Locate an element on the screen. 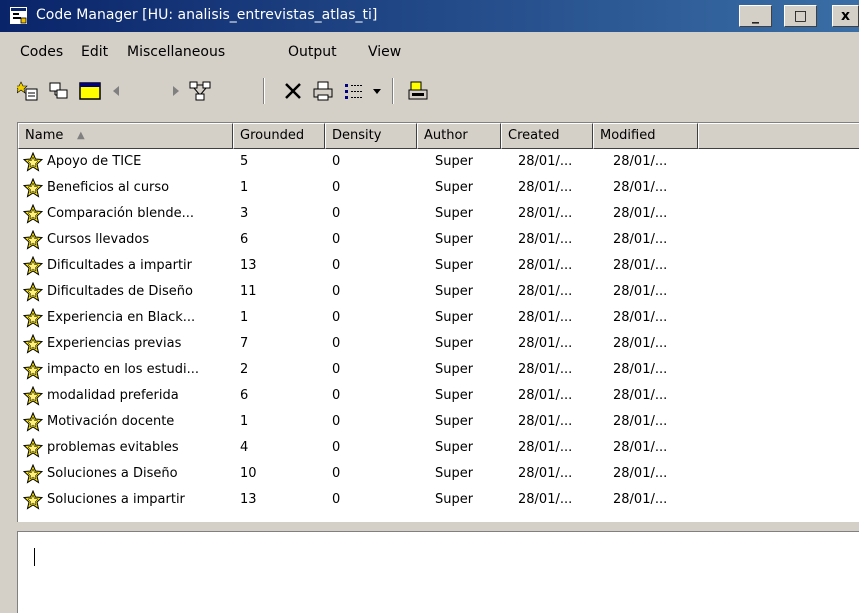  column-header-grounded: Grounded is located at coordinates (279, 136).